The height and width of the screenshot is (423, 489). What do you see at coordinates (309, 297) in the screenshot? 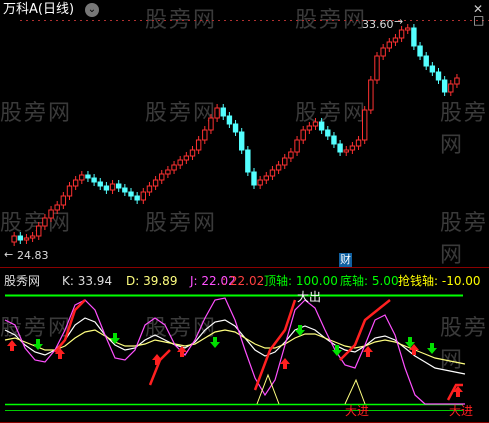
I see `signal-out-label: 大出` at bounding box center [309, 297].